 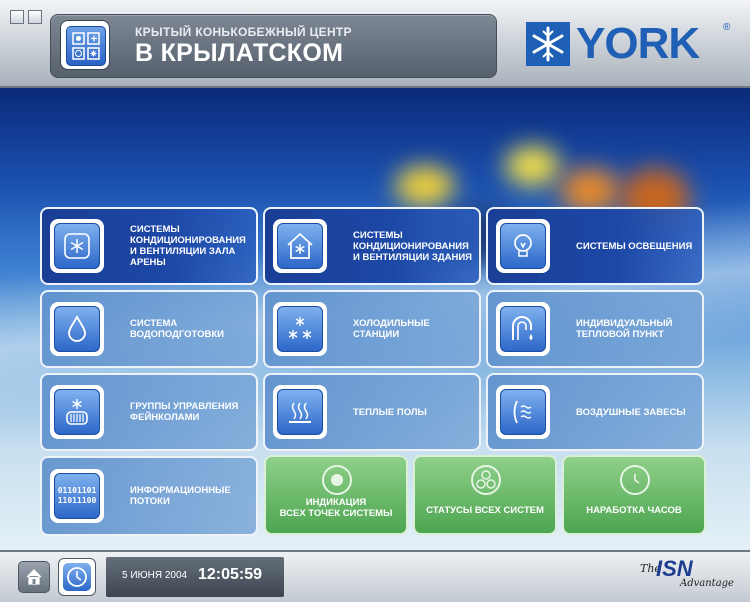 I want to click on tile-statuses-all-systems: СТАТУСЫ ВСЕХ СИСТЕМ, so click(x=485, y=495).